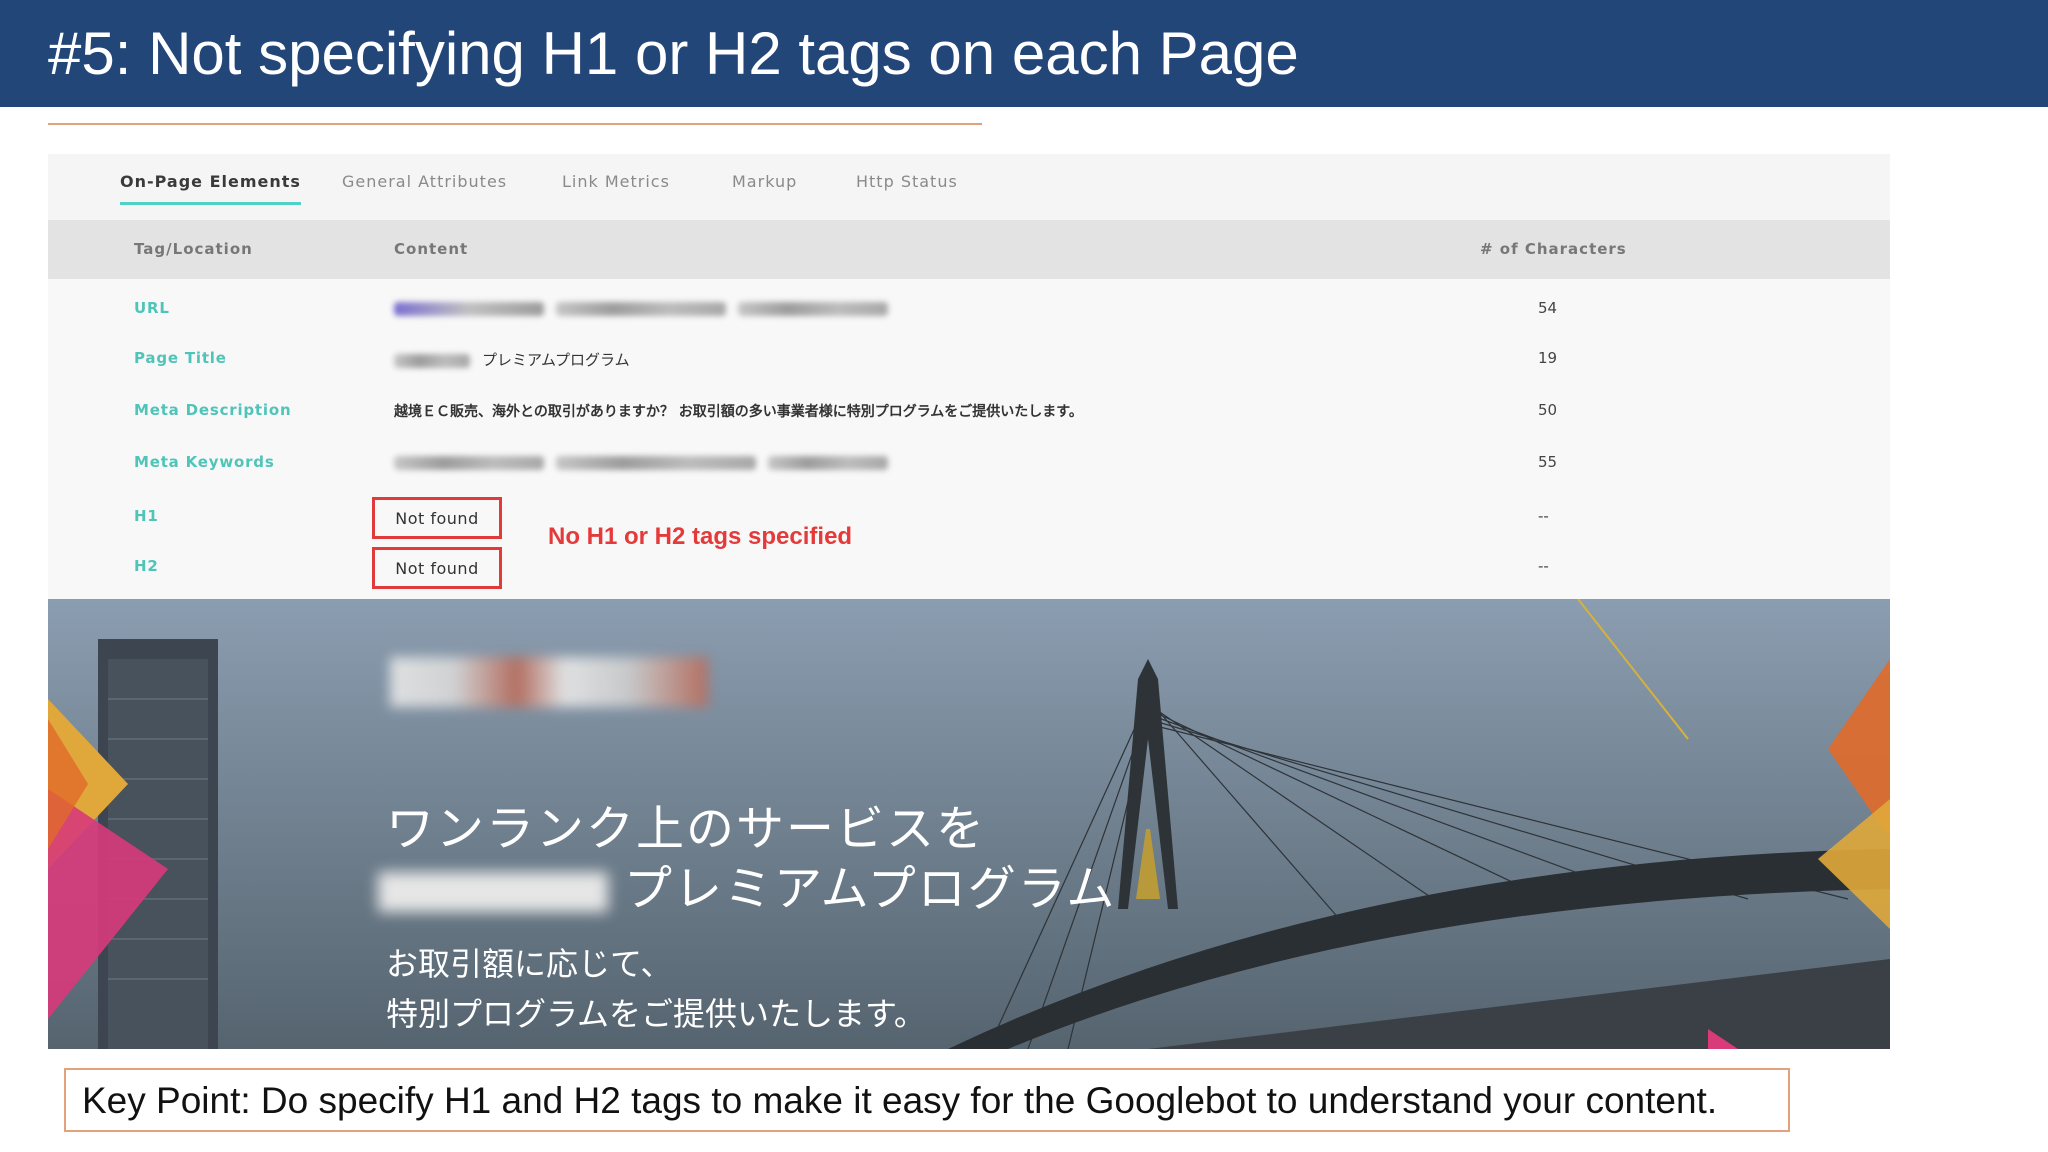 The width and height of the screenshot is (2048, 1152). Describe the element at coordinates (969, 568) in the screenshot. I see `table-row: H2 Not found --` at that location.